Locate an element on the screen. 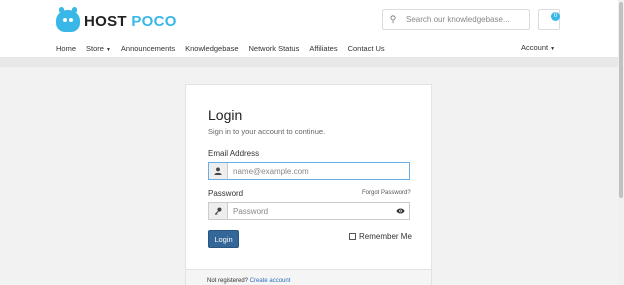  password-label: Password is located at coordinates (226, 193).